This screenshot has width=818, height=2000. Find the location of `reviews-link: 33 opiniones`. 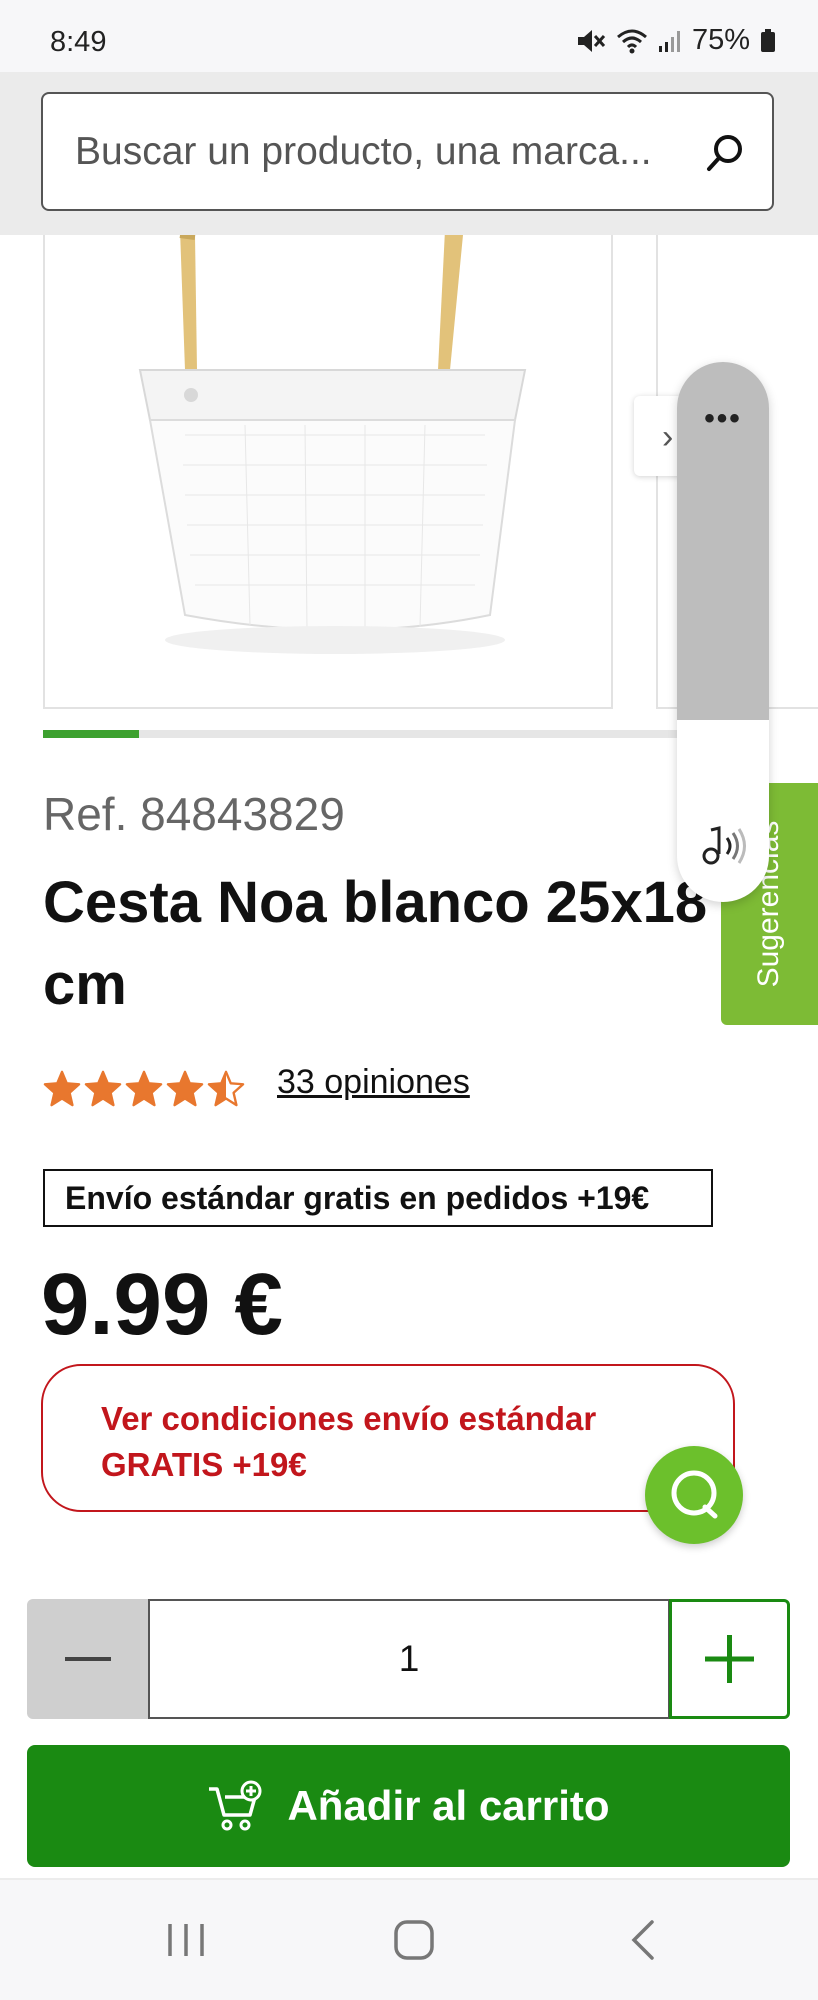

reviews-link: 33 opiniones is located at coordinates (373, 1082).